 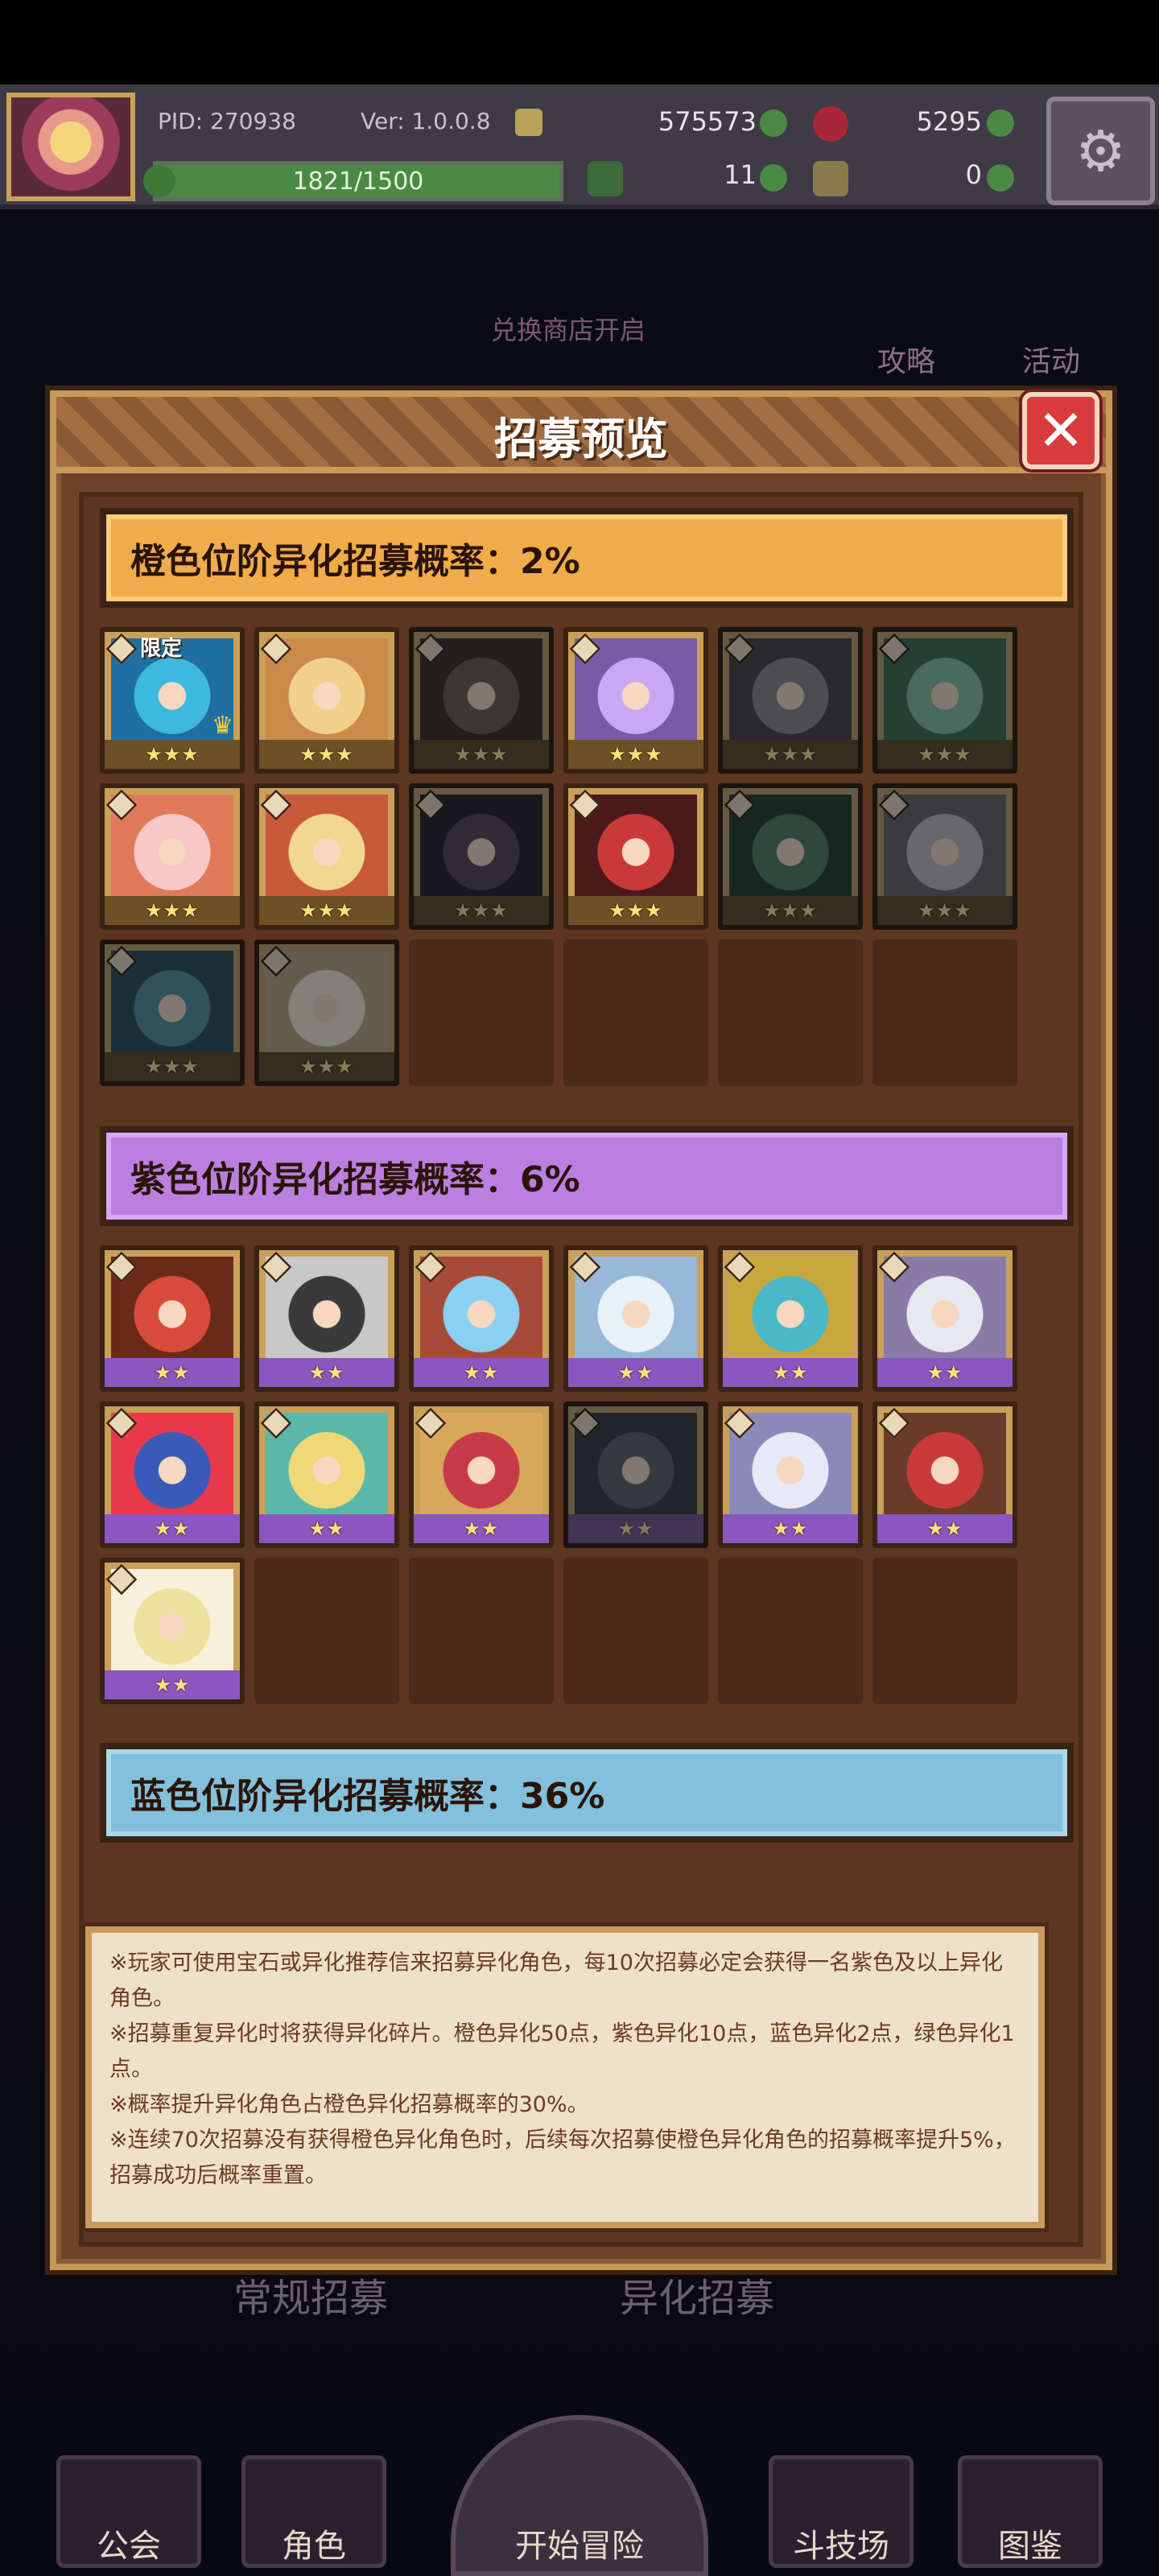 What do you see at coordinates (697, 2294) in the screenshot?
I see `variant-recruit-button: 异化招募` at bounding box center [697, 2294].